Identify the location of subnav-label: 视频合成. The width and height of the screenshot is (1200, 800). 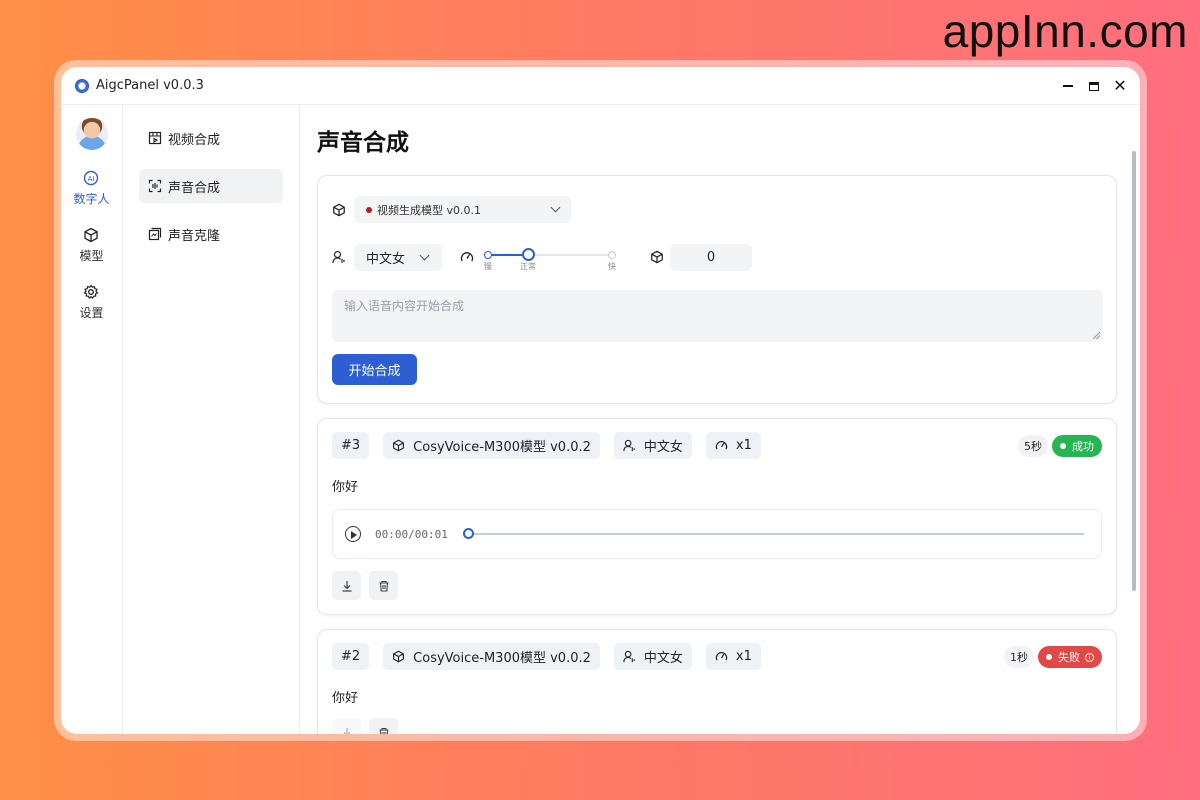
(194, 140).